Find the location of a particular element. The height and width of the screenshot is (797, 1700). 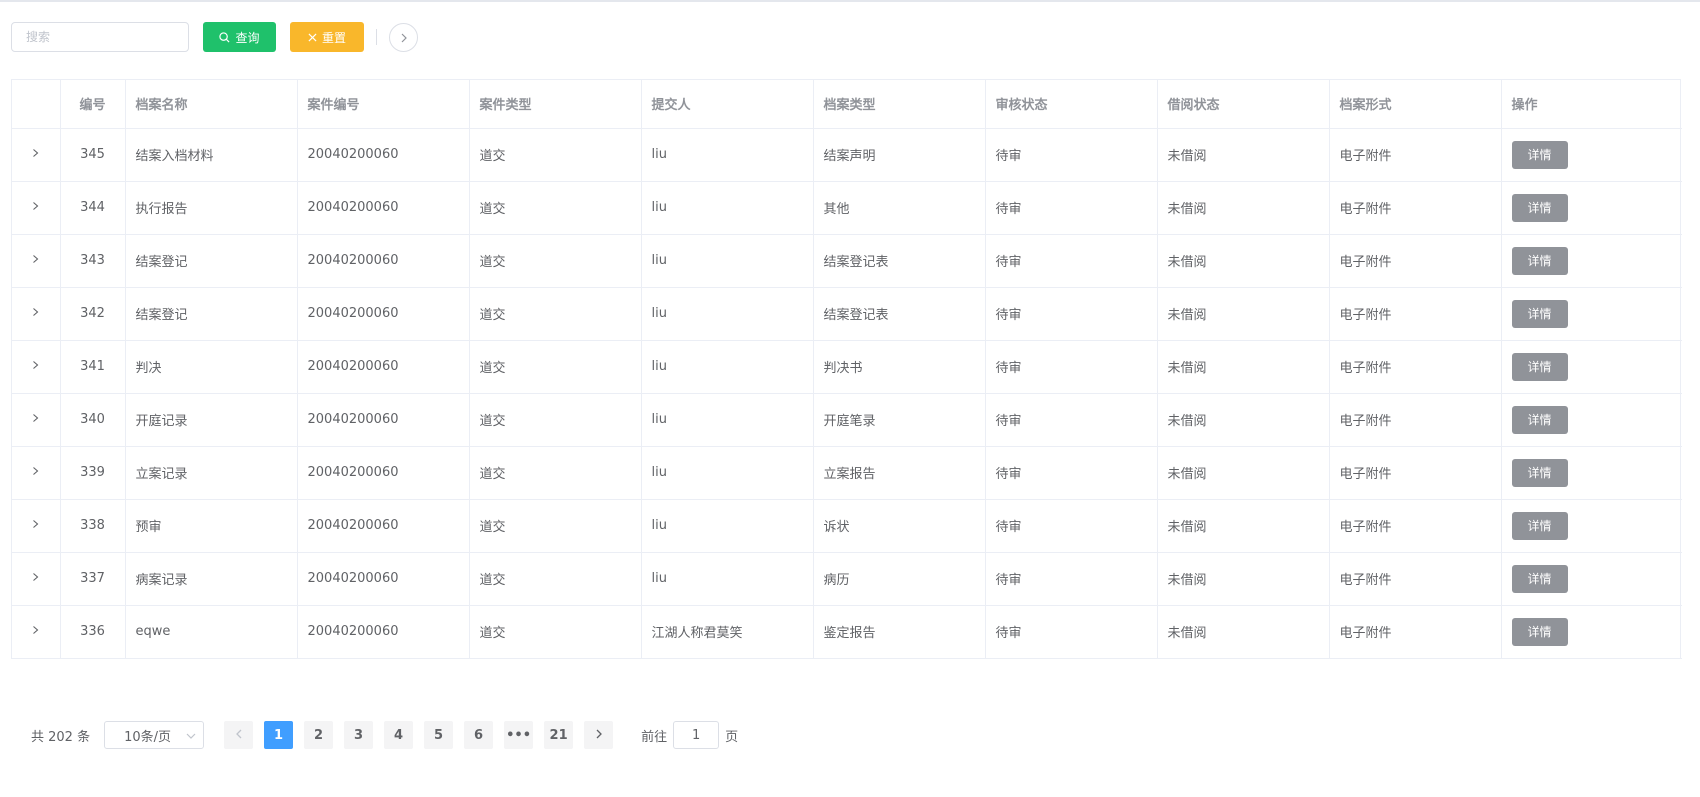

header-borrow-status: 借阅状态 is located at coordinates (1243, 104).